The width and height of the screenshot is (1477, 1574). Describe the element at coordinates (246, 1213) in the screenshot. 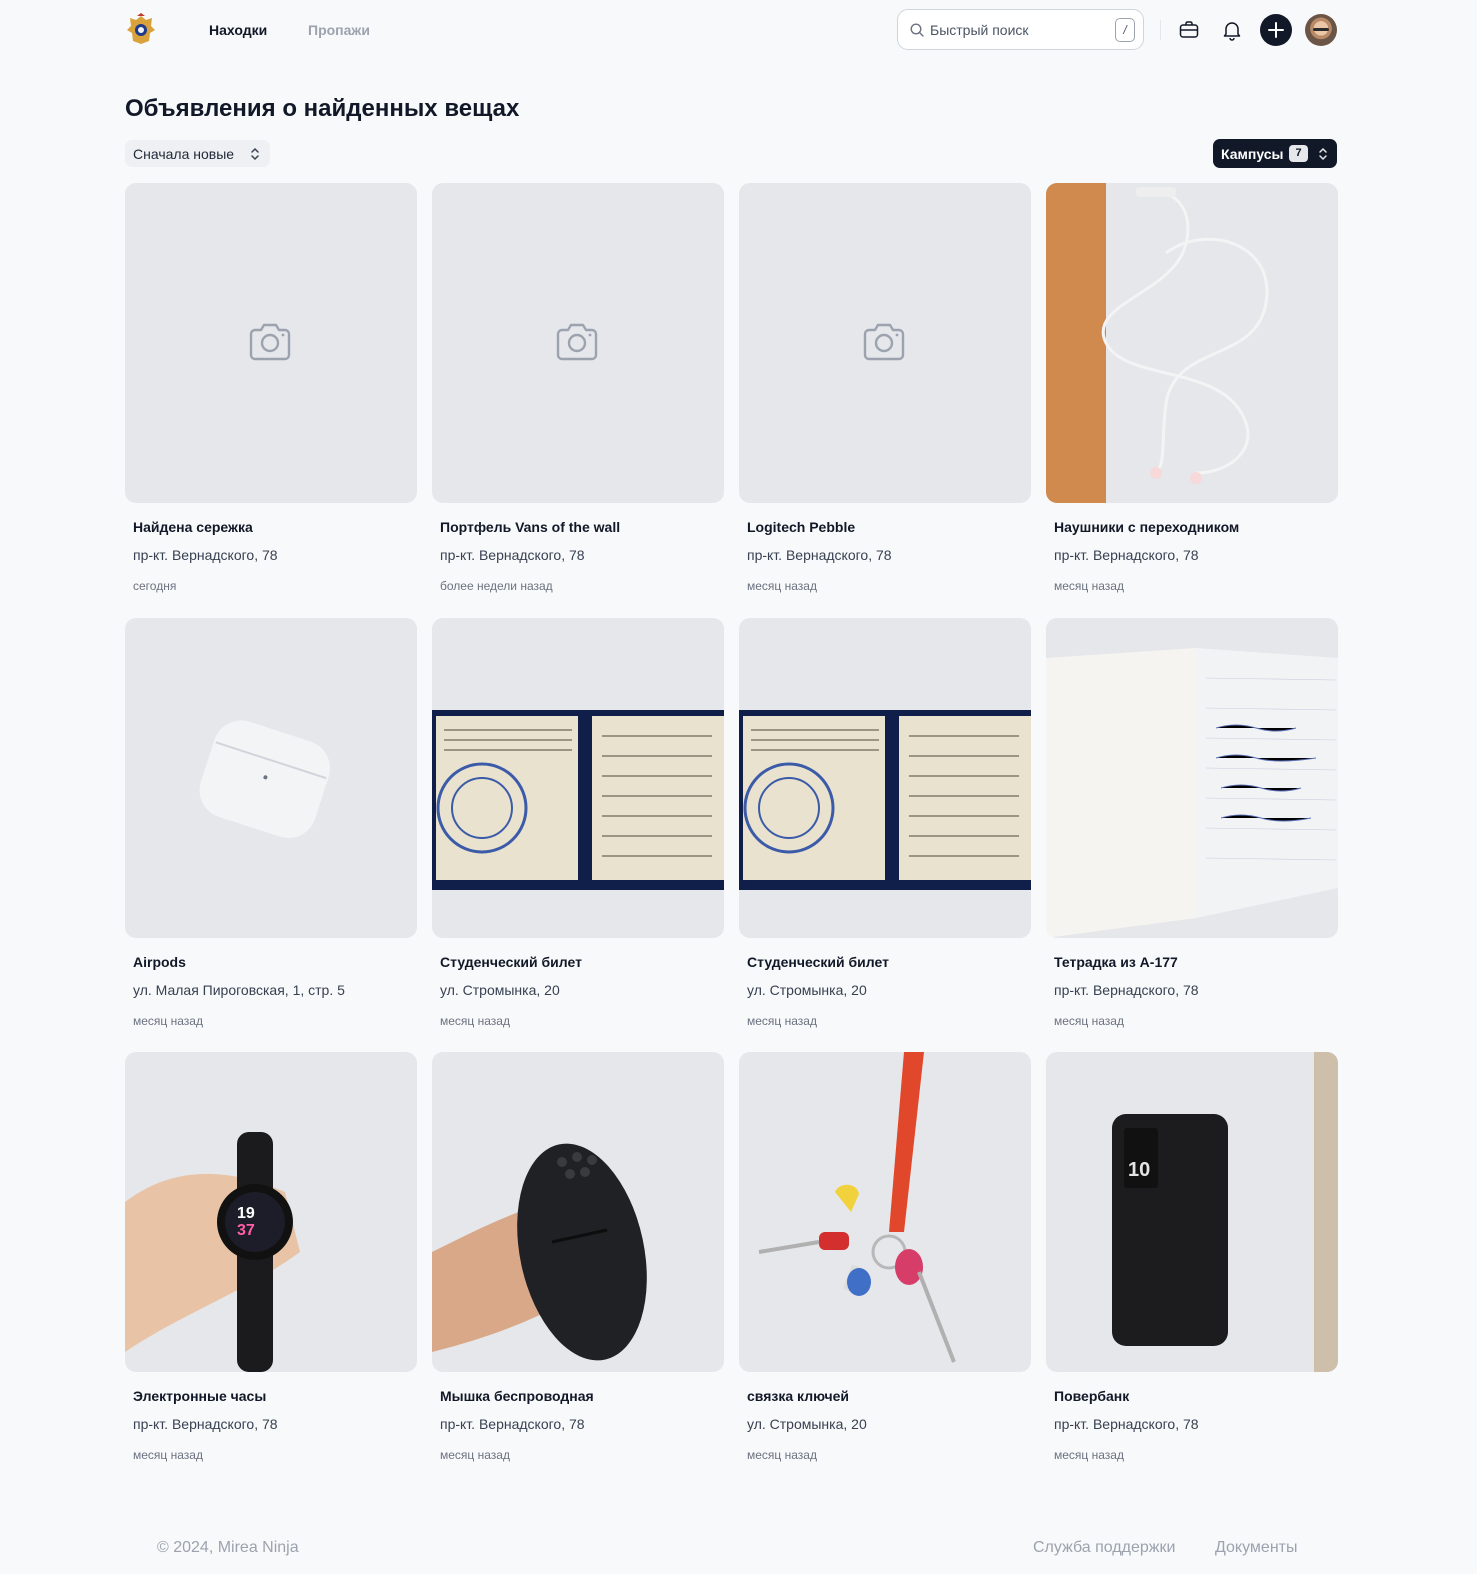

I see `svg-text: 19` at that location.